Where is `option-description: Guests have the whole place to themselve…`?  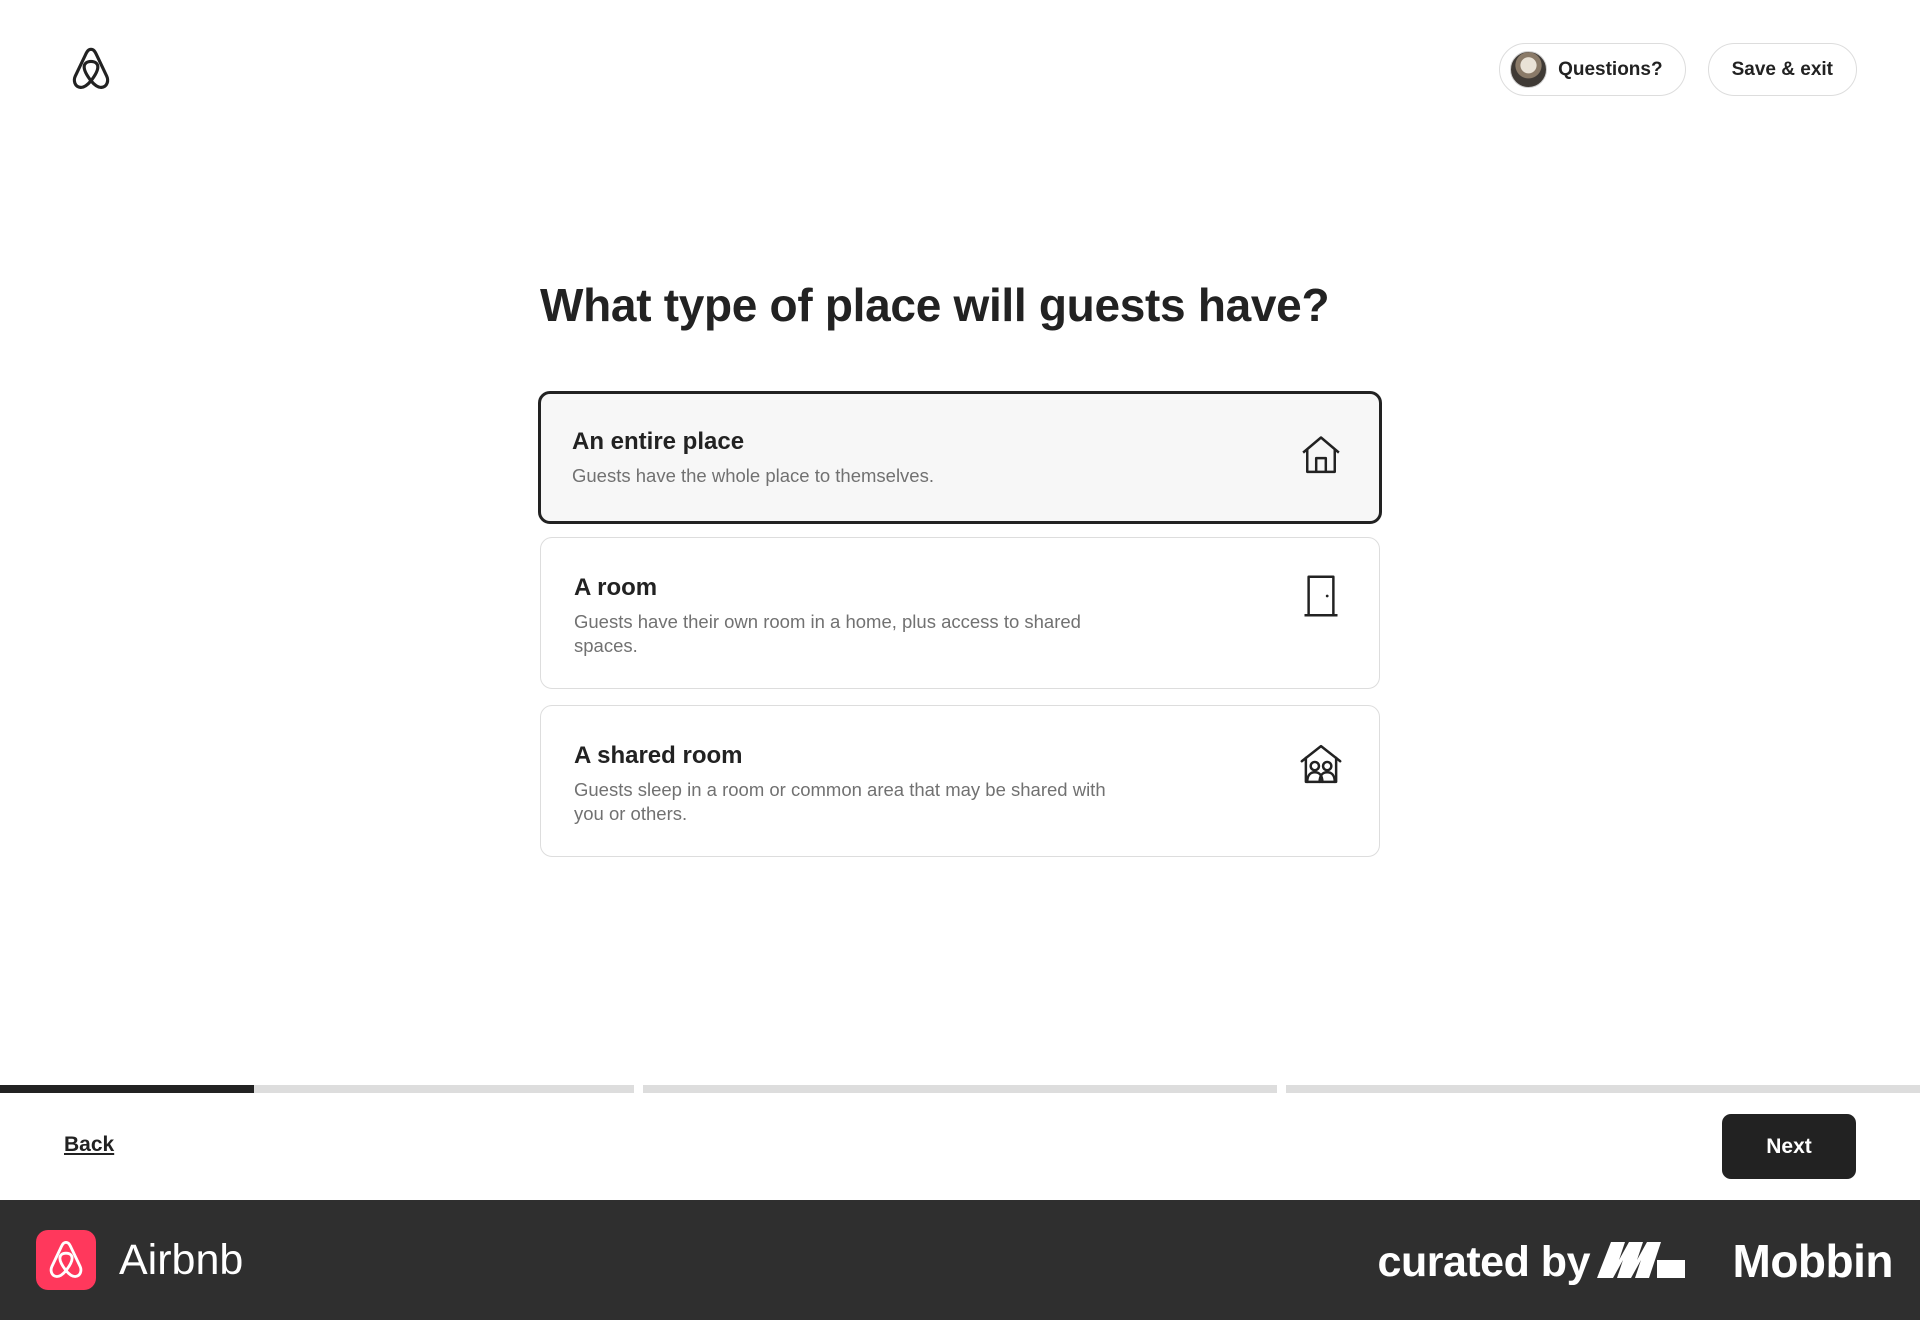
option-description: Guests have the whole place to themselve… is located at coordinates (753, 475).